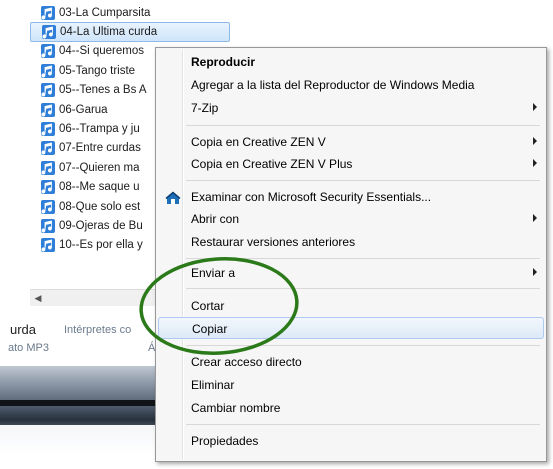  I want to click on menu-item-label: Restaurar versiones anteriores, so click(273, 242).